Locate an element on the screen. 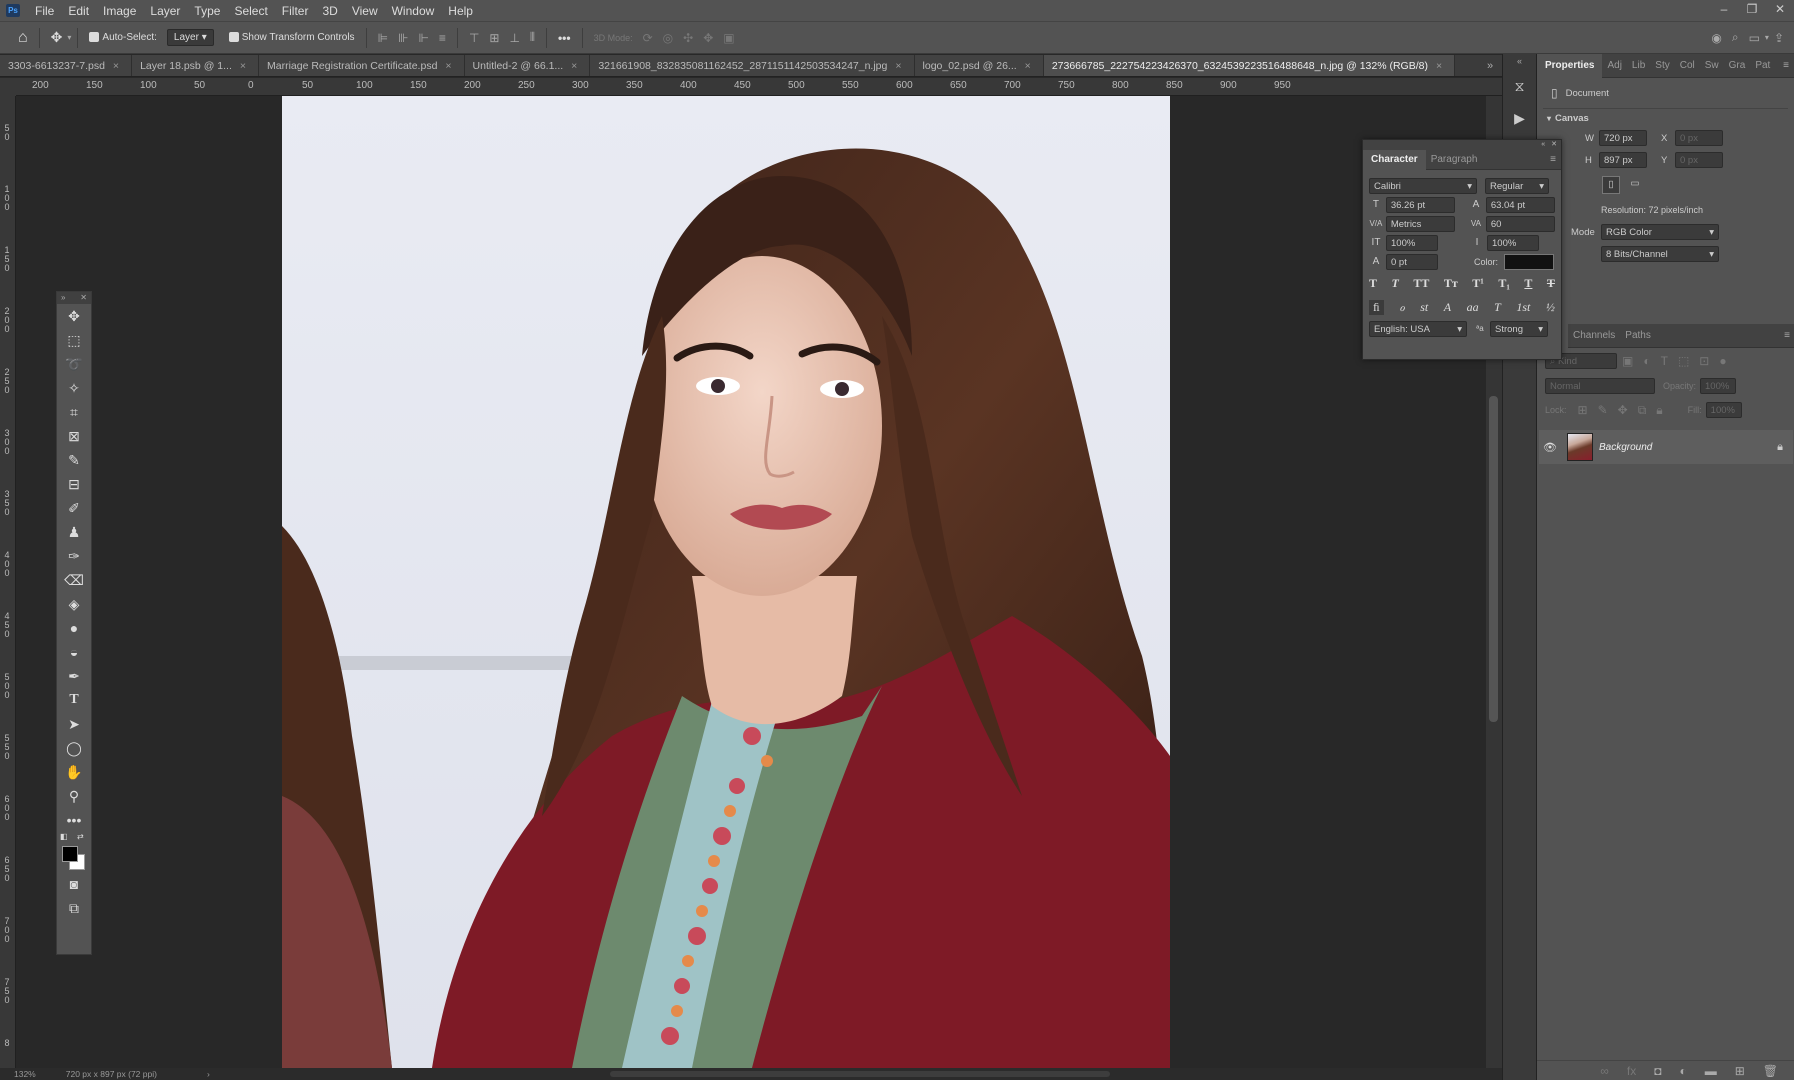  underline-button: T is located at coordinates (1528, 283).